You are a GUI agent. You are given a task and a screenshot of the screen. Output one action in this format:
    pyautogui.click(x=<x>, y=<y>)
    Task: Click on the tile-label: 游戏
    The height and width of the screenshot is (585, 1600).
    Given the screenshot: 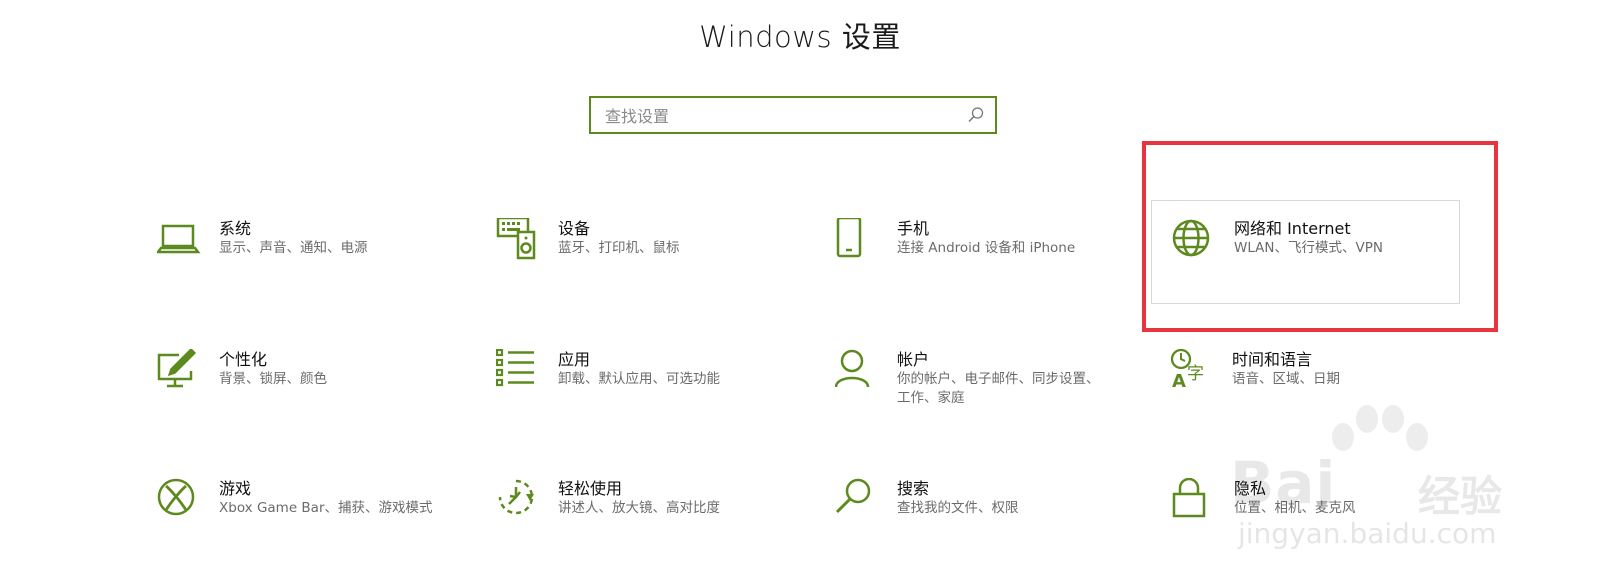 What is the action you would take?
    pyautogui.click(x=235, y=488)
    